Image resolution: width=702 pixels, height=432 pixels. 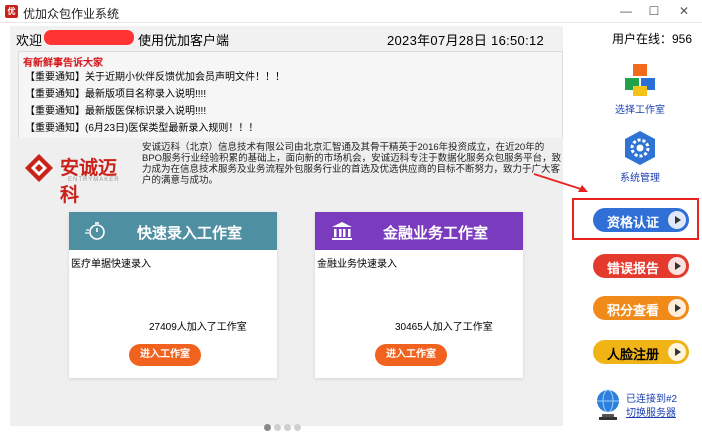 I want to click on window-title: 优加众包作业系统, so click(x=71, y=14).